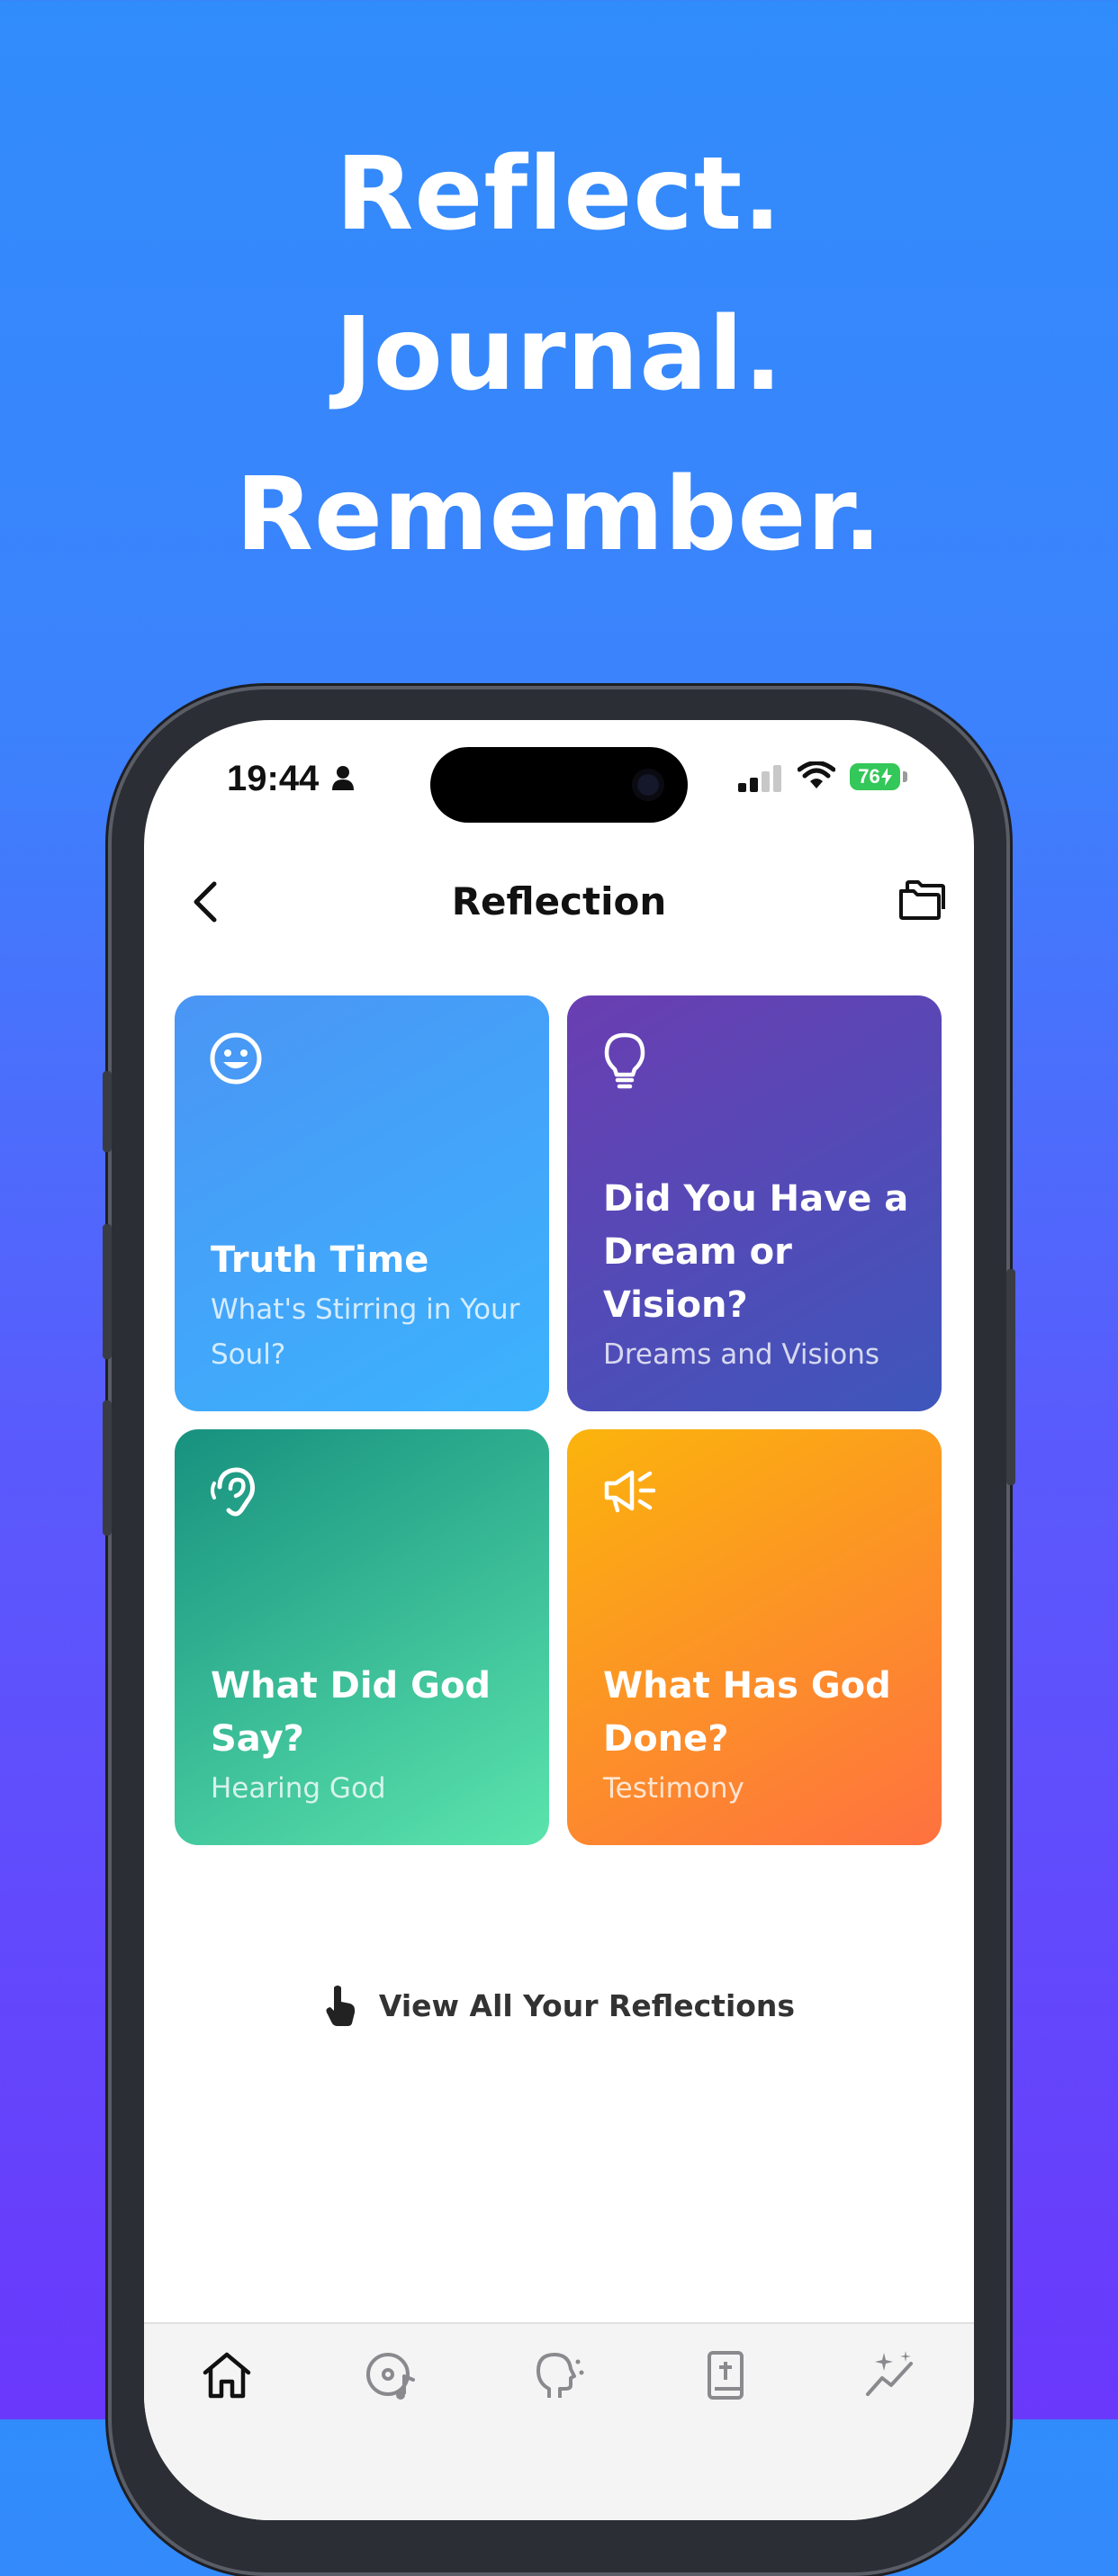  Describe the element at coordinates (754, 1637) in the screenshot. I see `card-what-has-god-done: What Has God Done? Testimony` at that location.